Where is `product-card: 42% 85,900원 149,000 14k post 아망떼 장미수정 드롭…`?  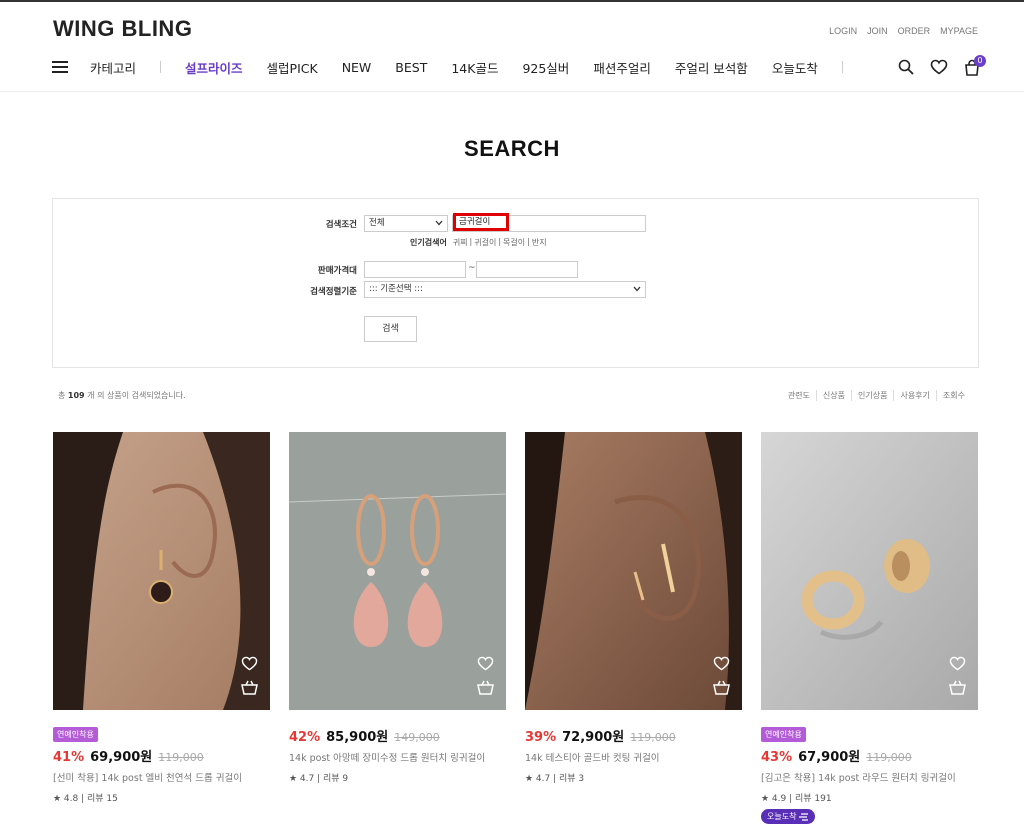 product-card: 42% 85,900원 149,000 14k post 아망떼 장미수정 드롭… is located at coordinates (397, 608).